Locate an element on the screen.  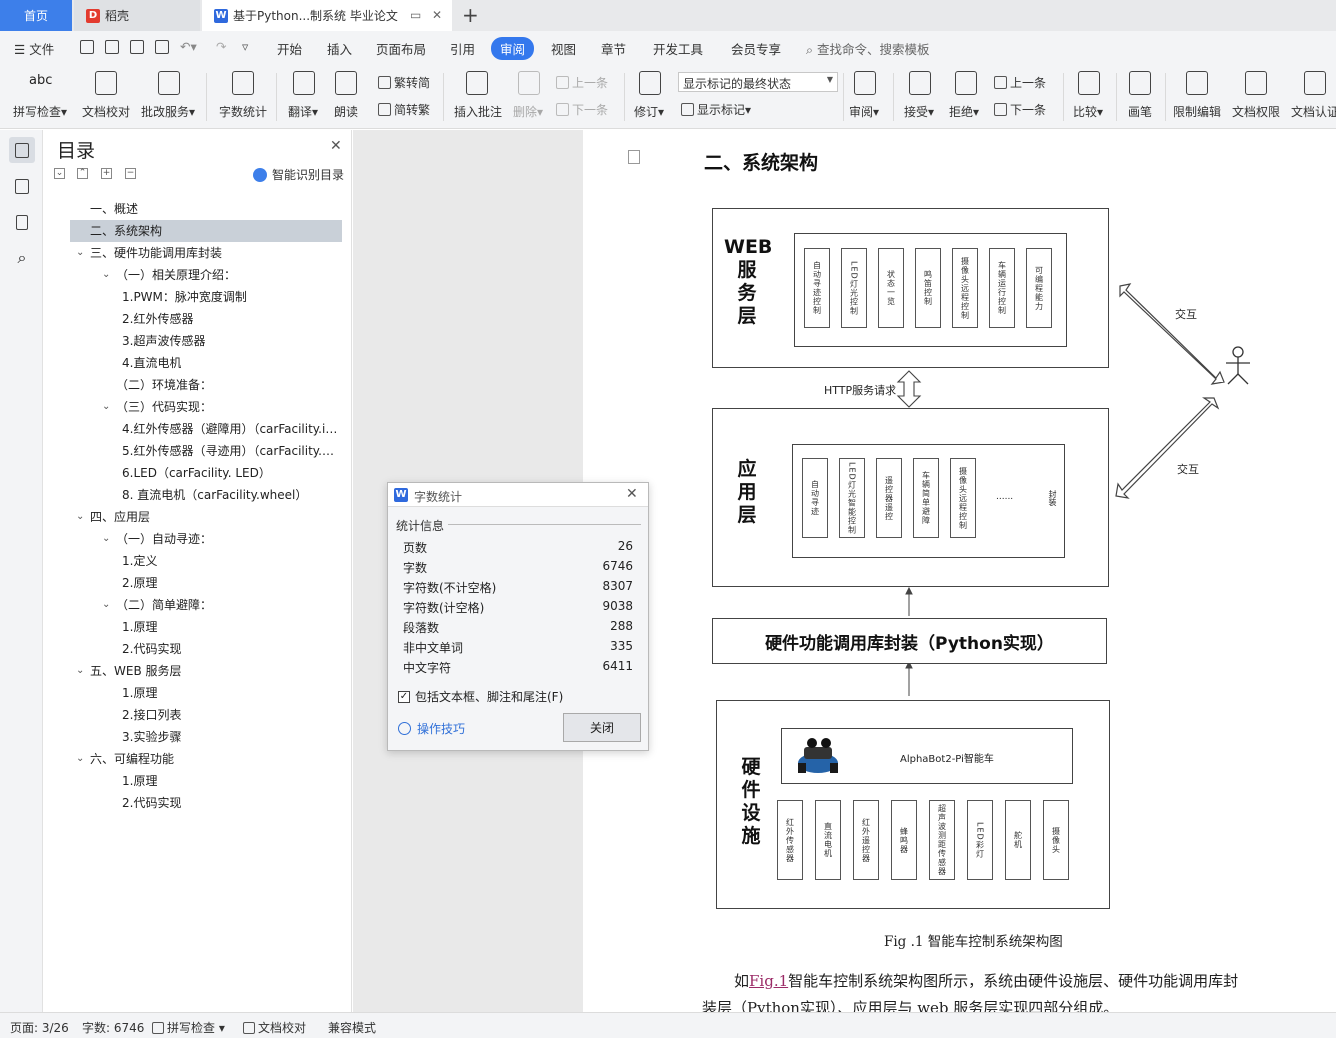
remove-heading-icon: − is located at coordinates (130, 173).